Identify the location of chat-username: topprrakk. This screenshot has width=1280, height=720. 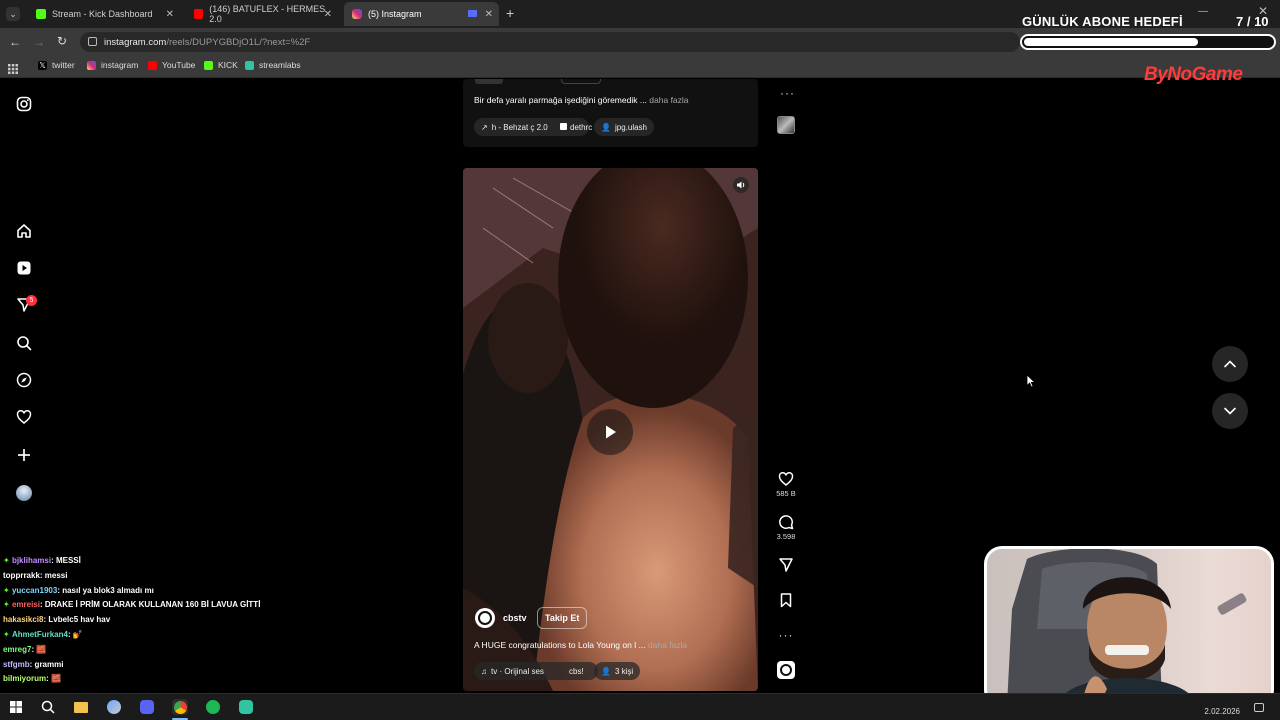
(21, 575).